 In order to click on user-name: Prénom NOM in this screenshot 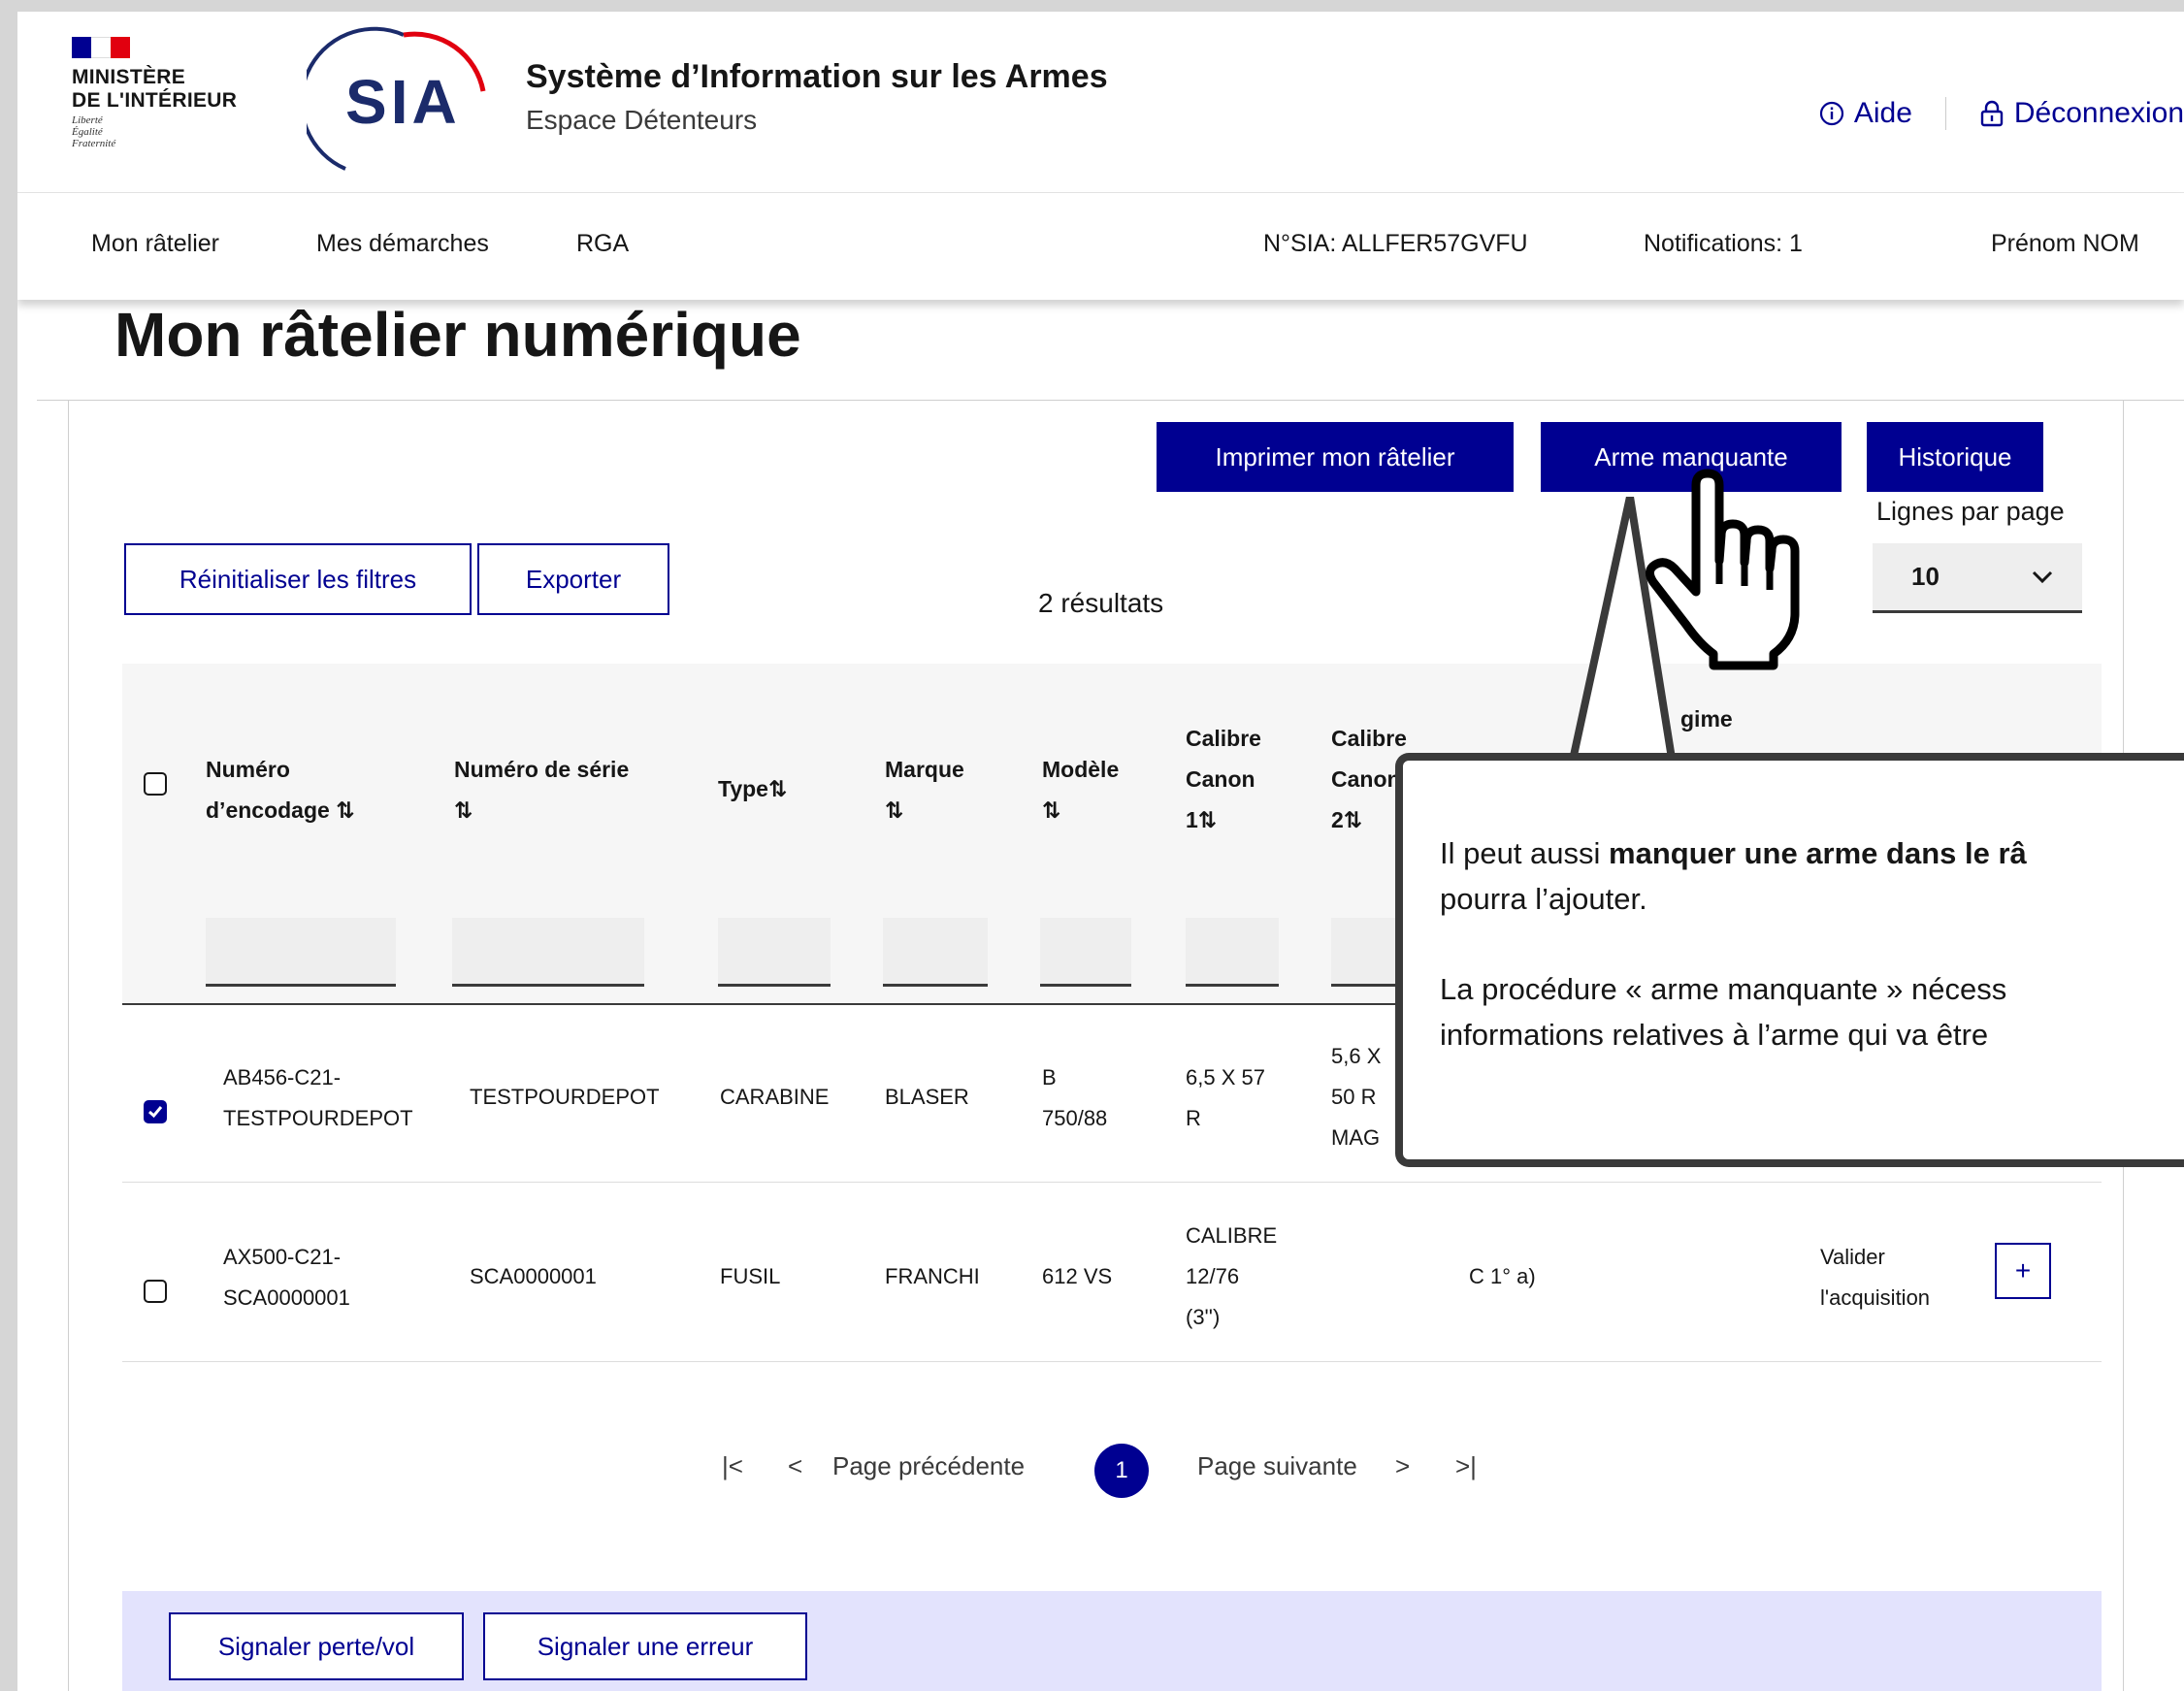, I will do `click(2065, 244)`.